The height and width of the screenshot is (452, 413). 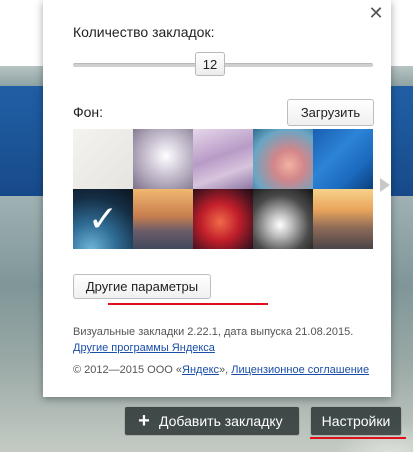 What do you see at coordinates (330, 112) in the screenshot?
I see `upload-background-button: Загрузить` at bounding box center [330, 112].